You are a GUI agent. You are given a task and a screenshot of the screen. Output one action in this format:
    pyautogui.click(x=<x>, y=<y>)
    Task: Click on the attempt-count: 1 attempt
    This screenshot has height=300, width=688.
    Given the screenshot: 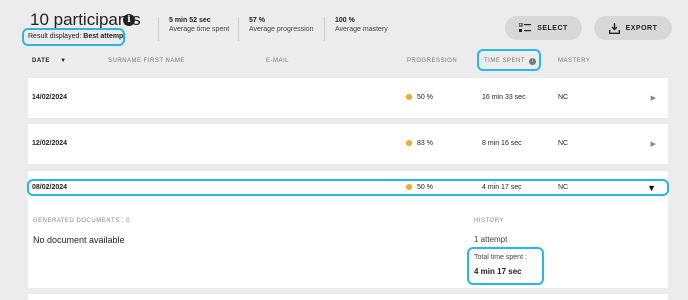 What is the action you would take?
    pyautogui.click(x=490, y=239)
    